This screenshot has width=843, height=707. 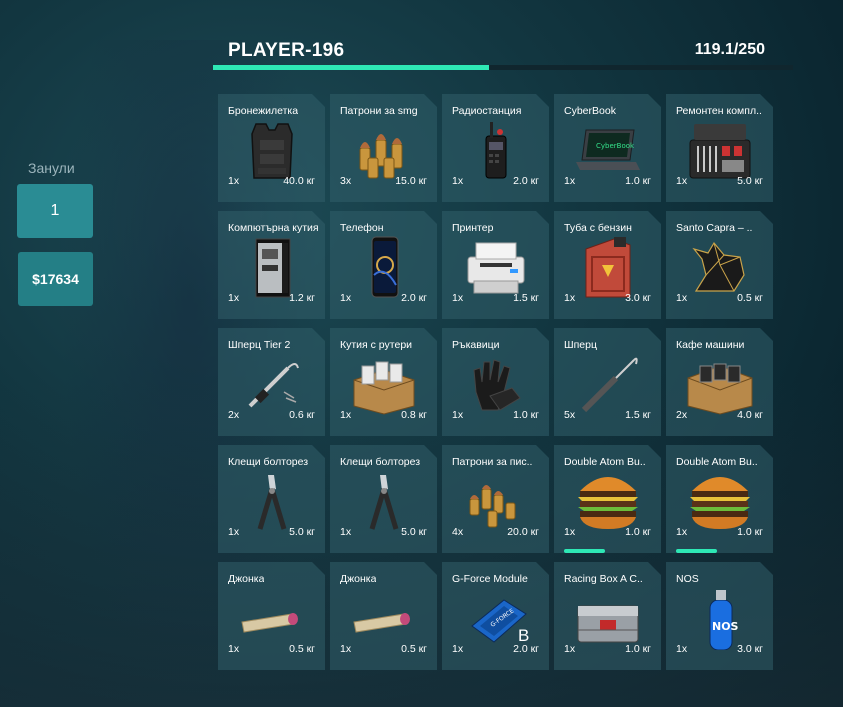 I want to click on inventory-slot: Компютърна кутия 1x 1.2 кг, so click(x=271, y=265).